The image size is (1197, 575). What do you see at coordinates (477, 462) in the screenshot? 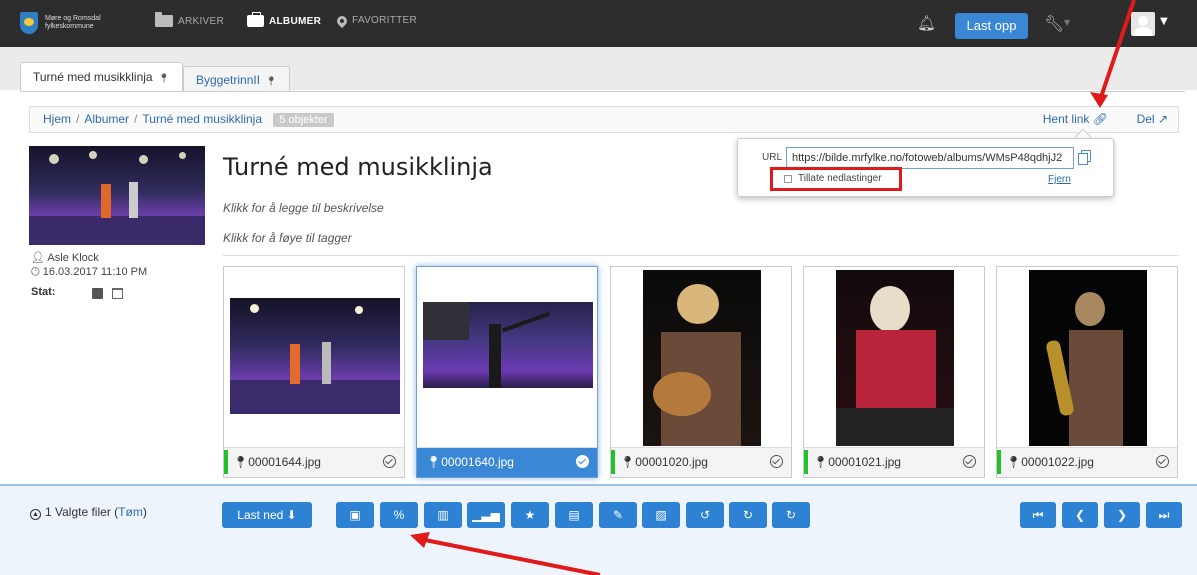
I see `image-name: 00001640.jpg` at bounding box center [477, 462].